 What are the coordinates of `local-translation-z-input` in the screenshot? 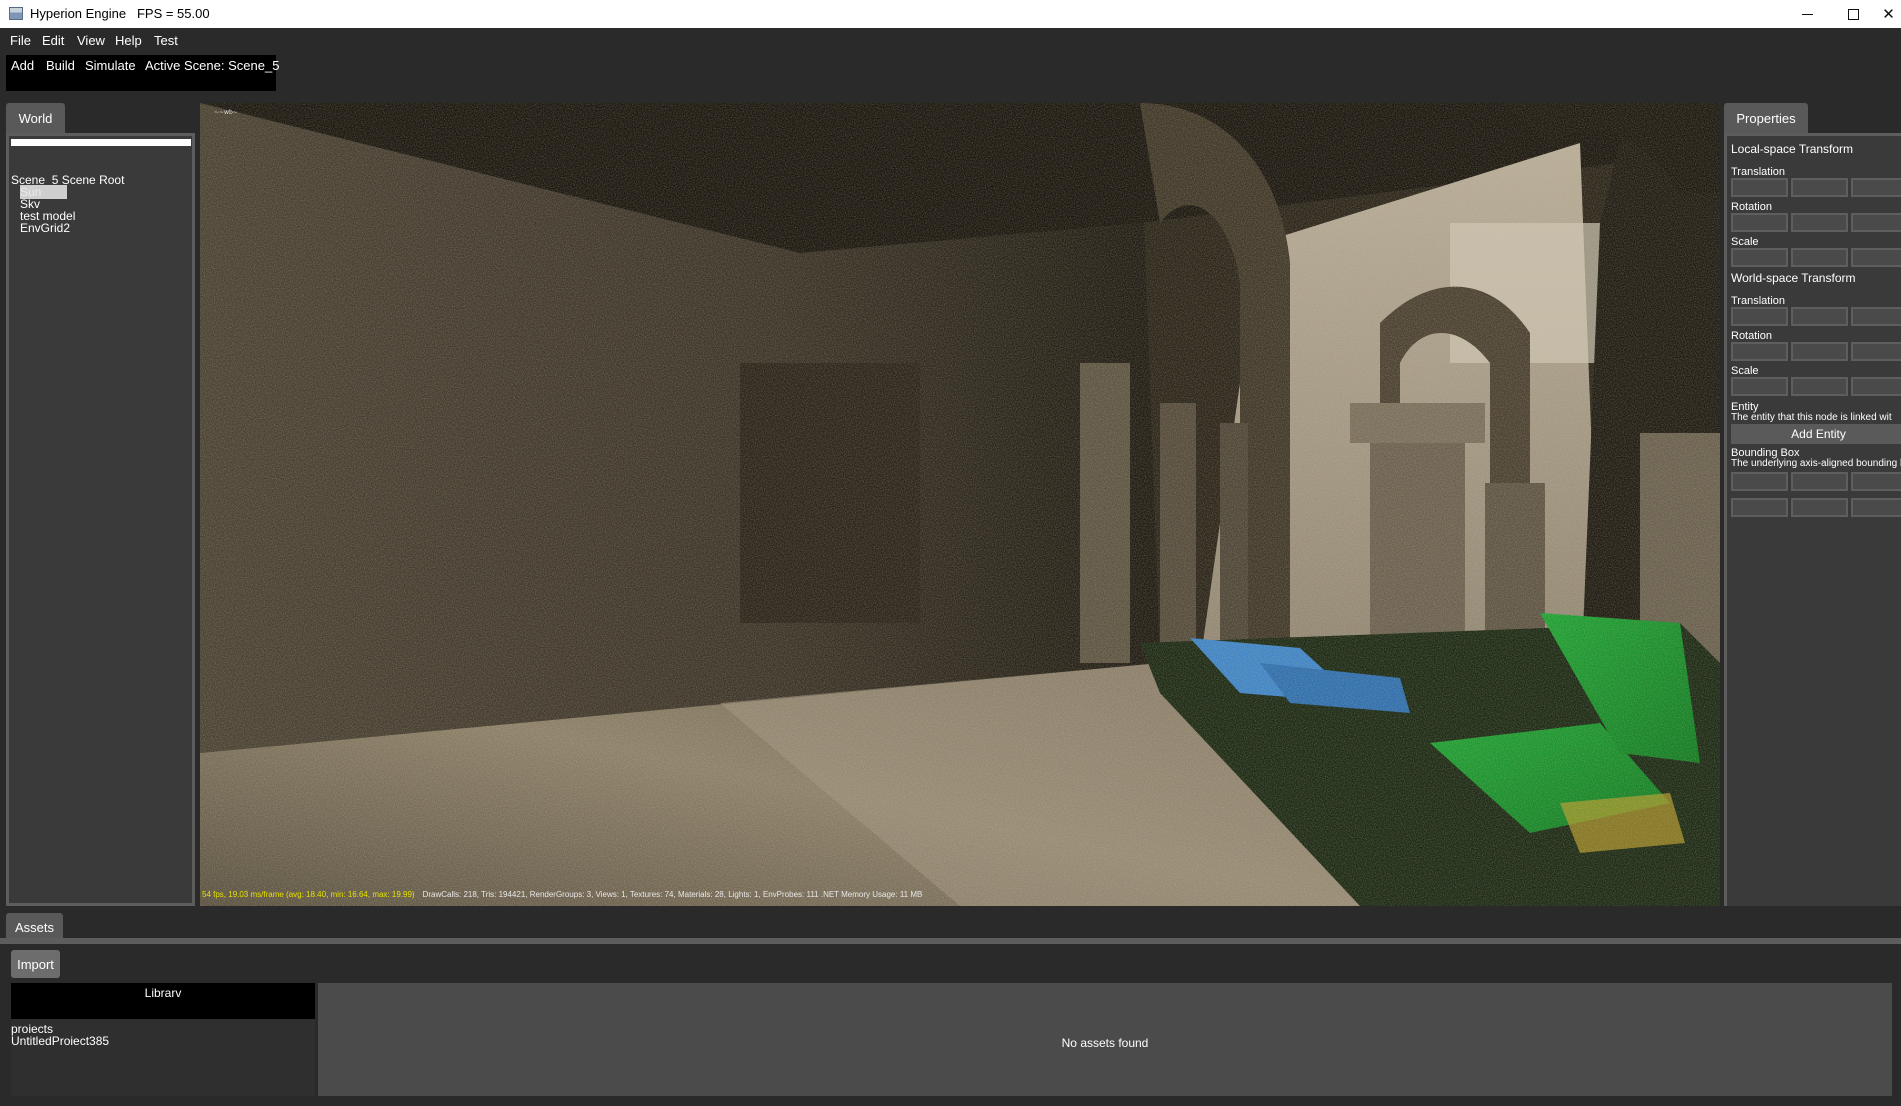 It's located at (1876, 187).